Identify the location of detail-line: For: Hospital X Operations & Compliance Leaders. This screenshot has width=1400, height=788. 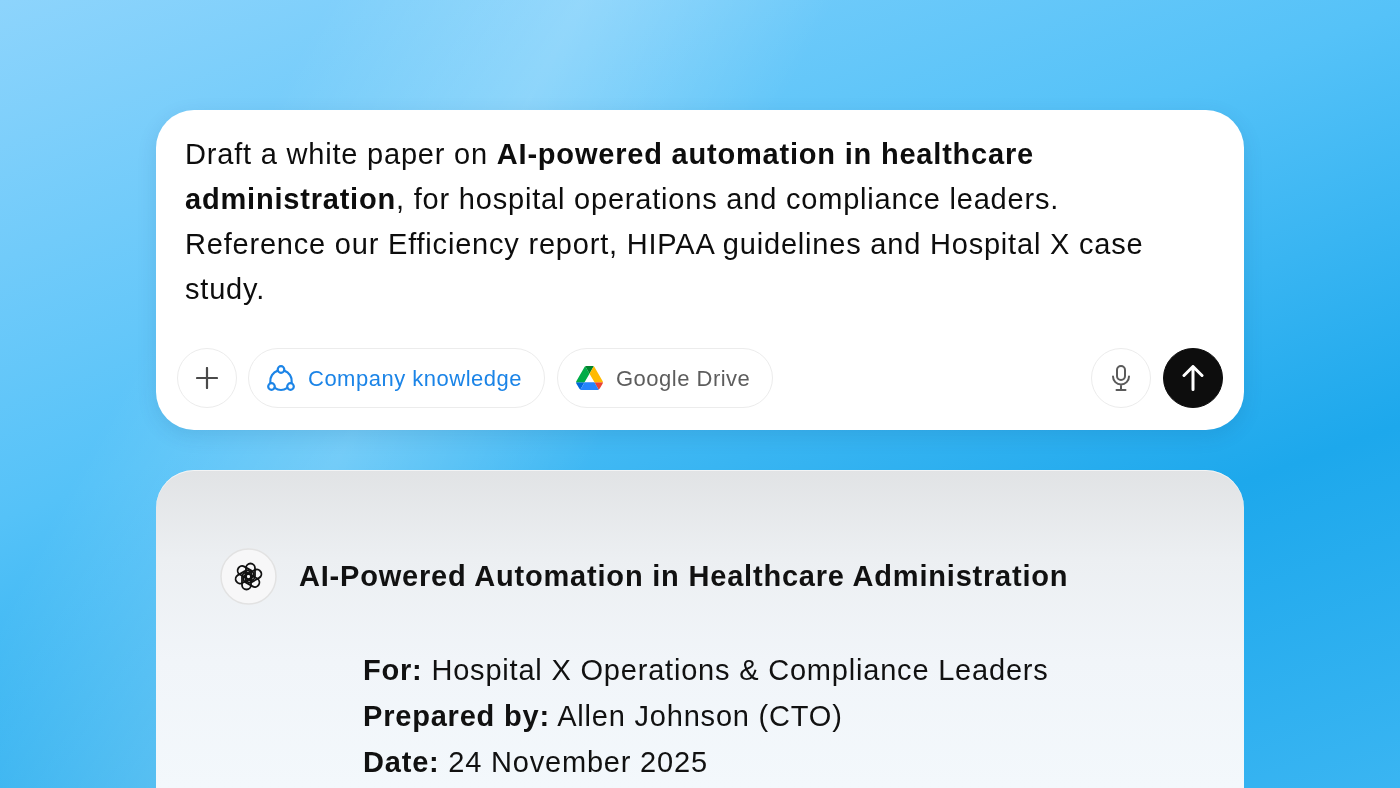
(706, 670).